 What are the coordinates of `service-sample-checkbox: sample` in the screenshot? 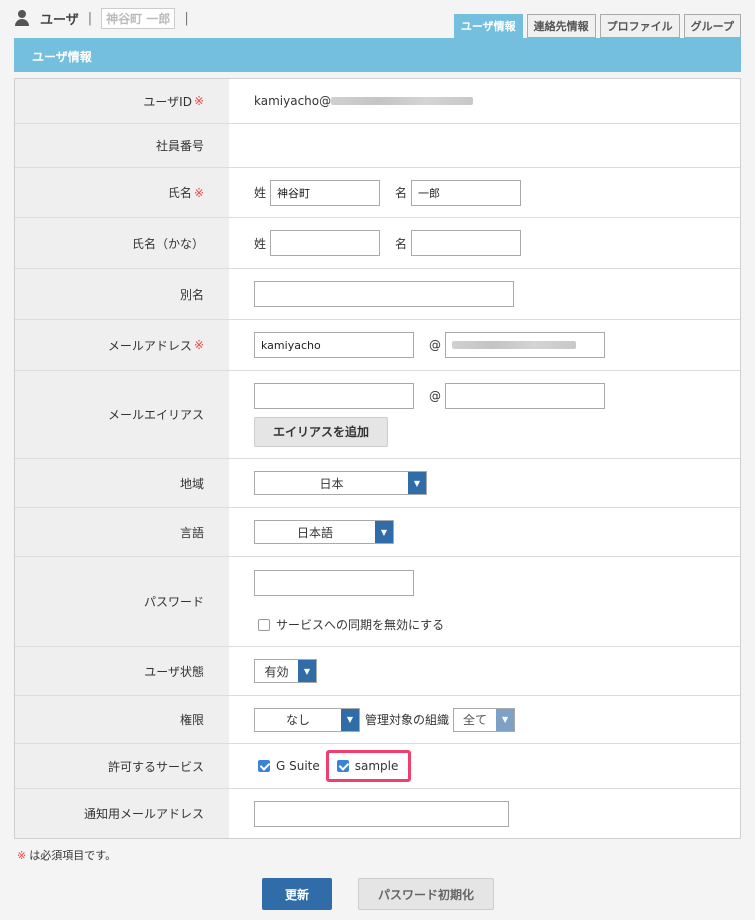 It's located at (368, 766).